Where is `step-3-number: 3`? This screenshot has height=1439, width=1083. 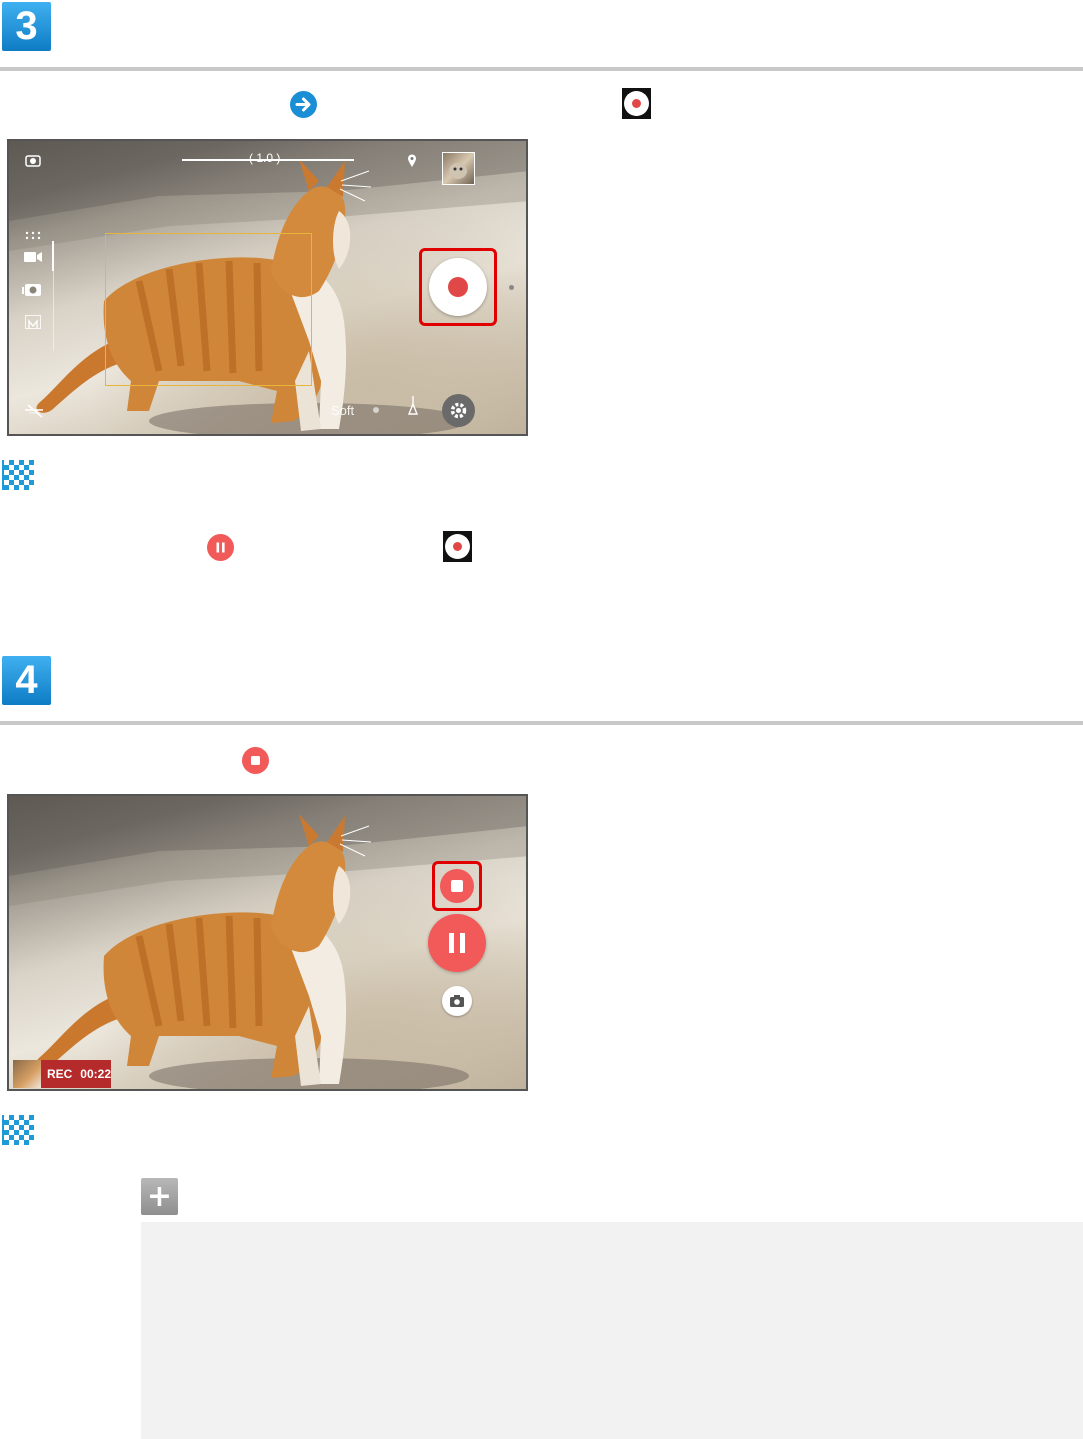 step-3-number: 3 is located at coordinates (26, 26).